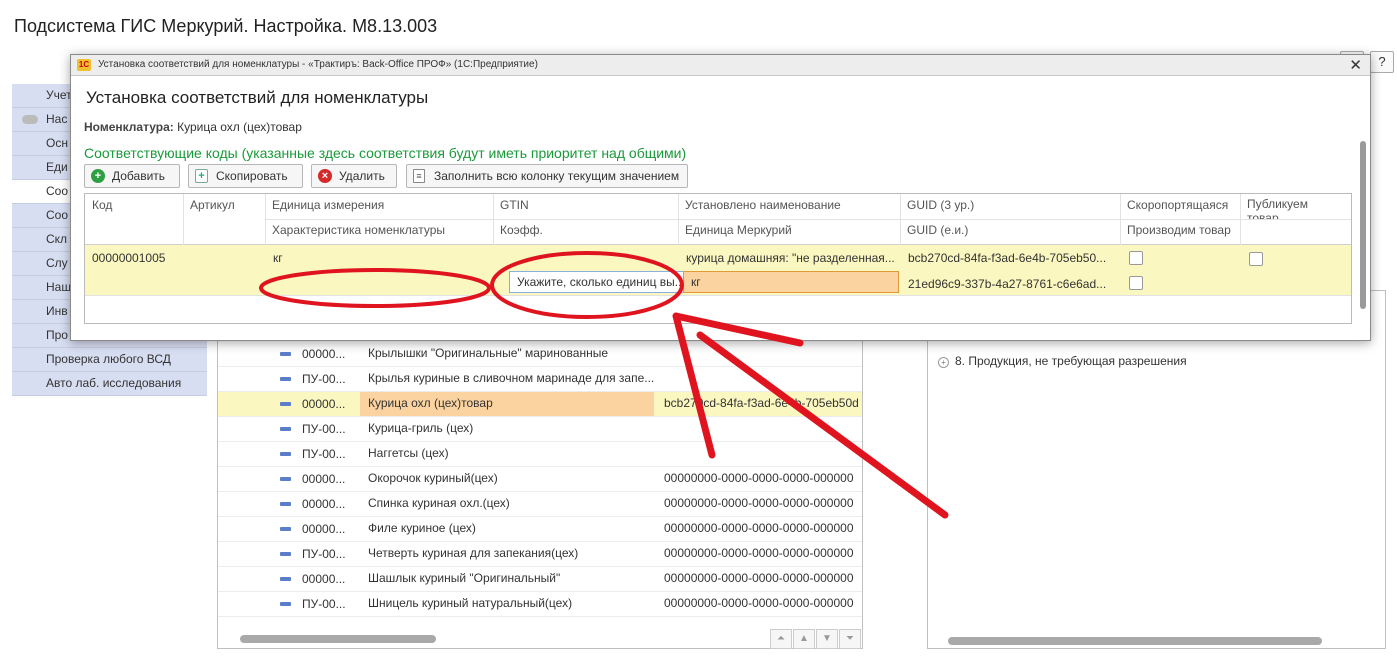 The image size is (1397, 656). Describe the element at coordinates (827, 639) in the screenshot. I see `scroll-down-icon: ▼` at that location.